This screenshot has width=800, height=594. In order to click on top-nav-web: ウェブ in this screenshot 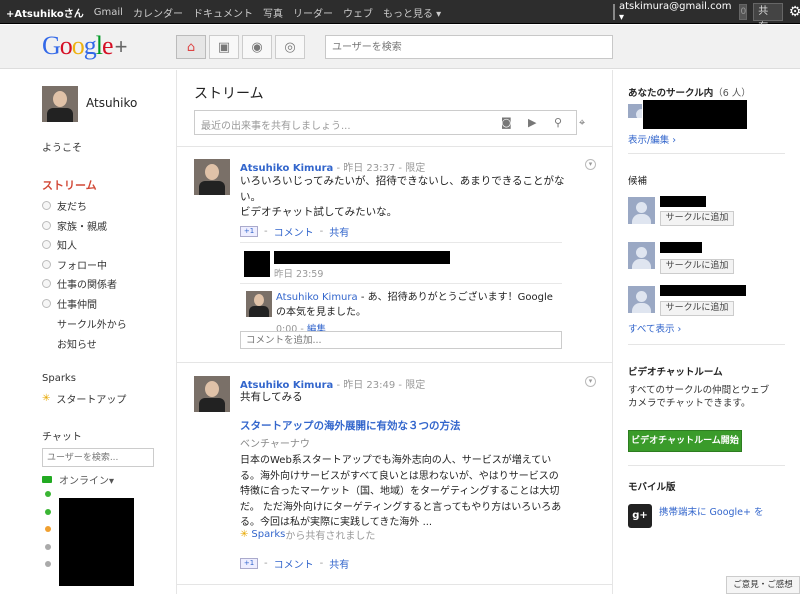, I will do `click(358, 12)`.